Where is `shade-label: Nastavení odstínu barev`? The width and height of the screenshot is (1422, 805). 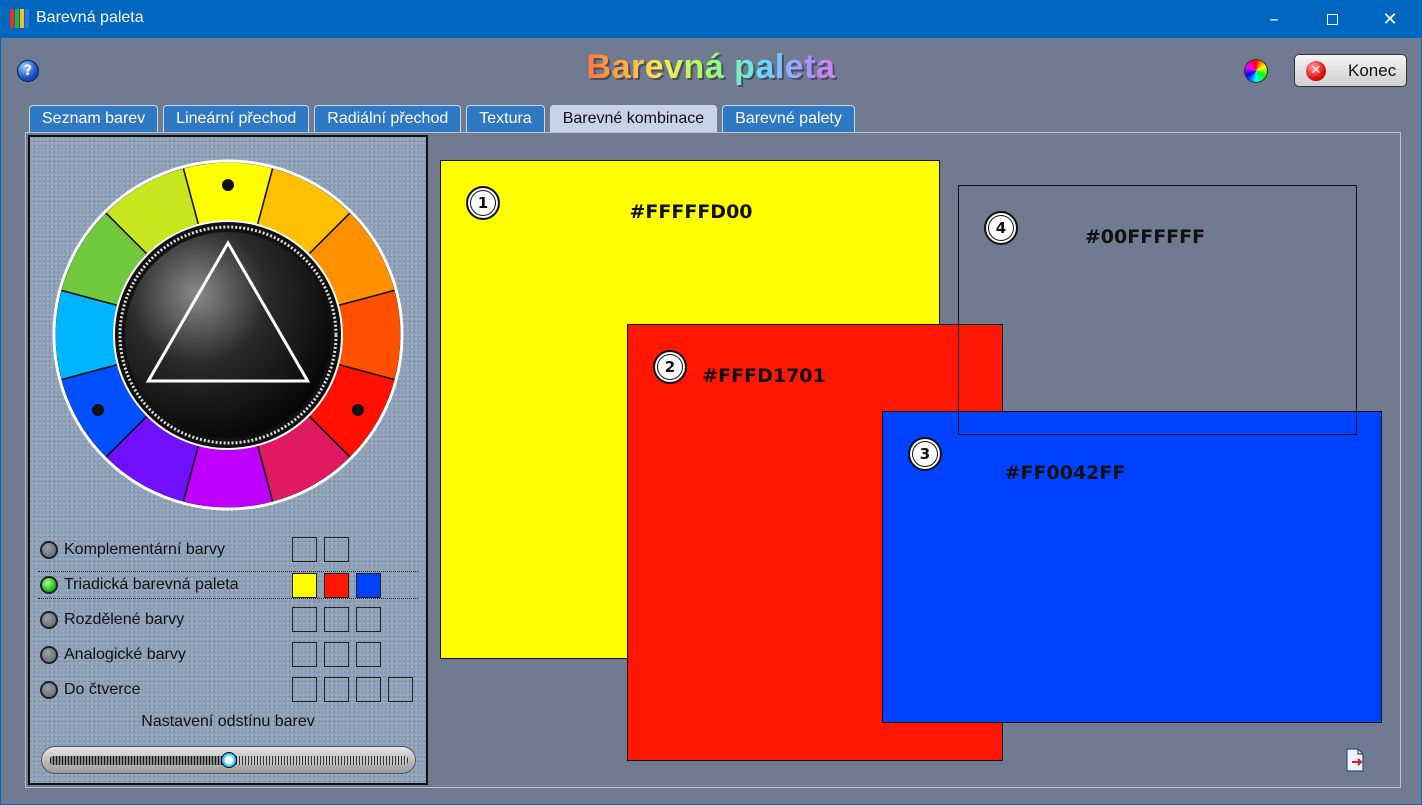 shade-label: Nastavení odstínu barev is located at coordinates (228, 721).